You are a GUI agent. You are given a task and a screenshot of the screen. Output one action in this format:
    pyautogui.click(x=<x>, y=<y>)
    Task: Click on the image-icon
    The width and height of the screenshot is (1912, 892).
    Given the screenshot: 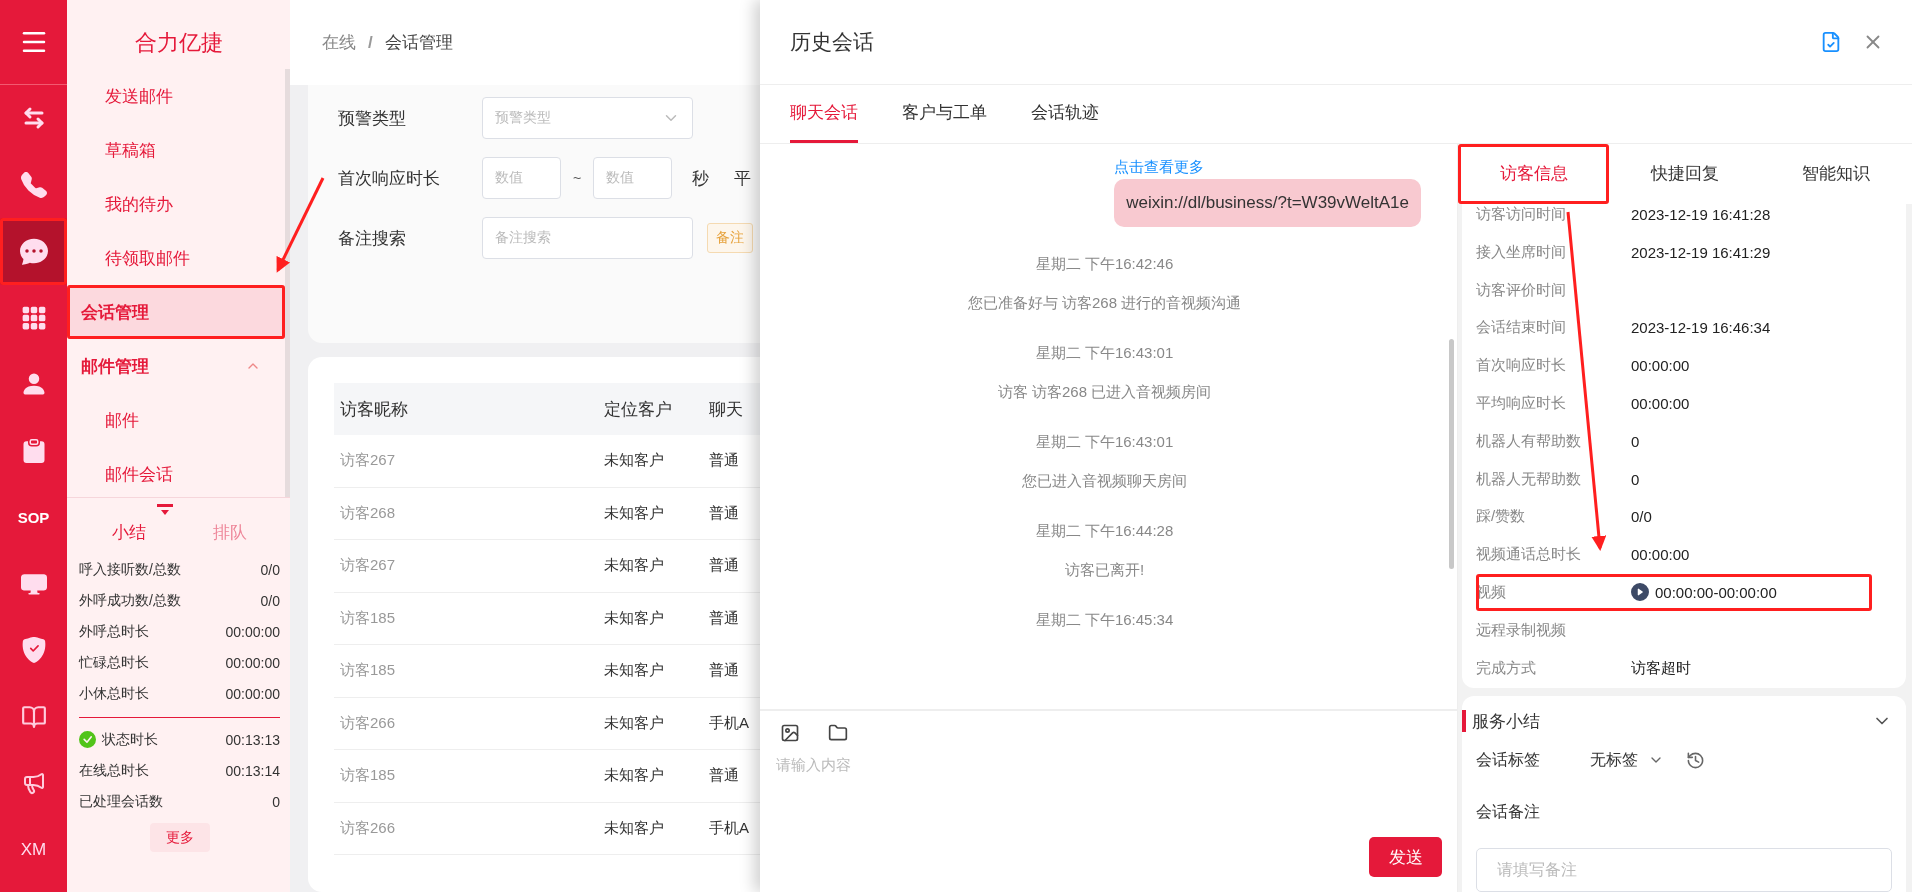 What is the action you would take?
    pyautogui.click(x=790, y=733)
    